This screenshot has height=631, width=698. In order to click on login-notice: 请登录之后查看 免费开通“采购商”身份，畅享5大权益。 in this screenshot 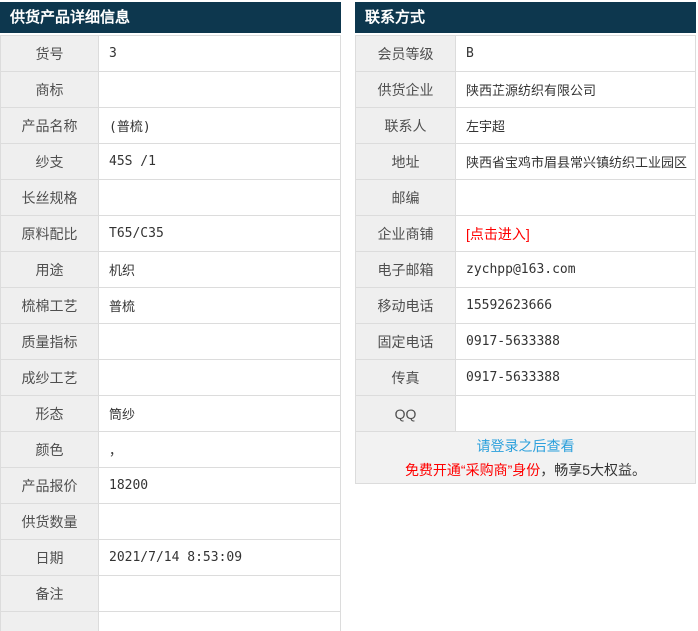, I will do `click(525, 458)`.